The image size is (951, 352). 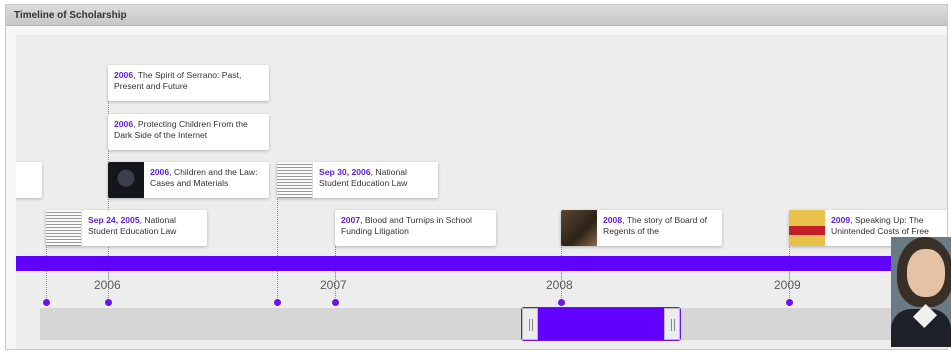 What do you see at coordinates (530, 324) in the screenshot?
I see `navigator-left-handle` at bounding box center [530, 324].